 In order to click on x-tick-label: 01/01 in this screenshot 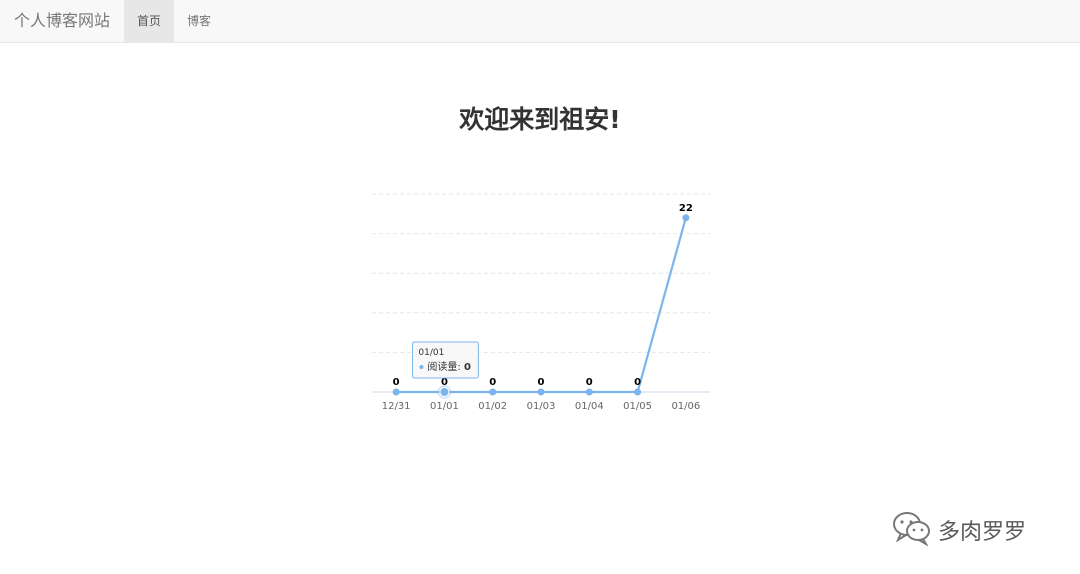, I will do `click(444, 406)`.